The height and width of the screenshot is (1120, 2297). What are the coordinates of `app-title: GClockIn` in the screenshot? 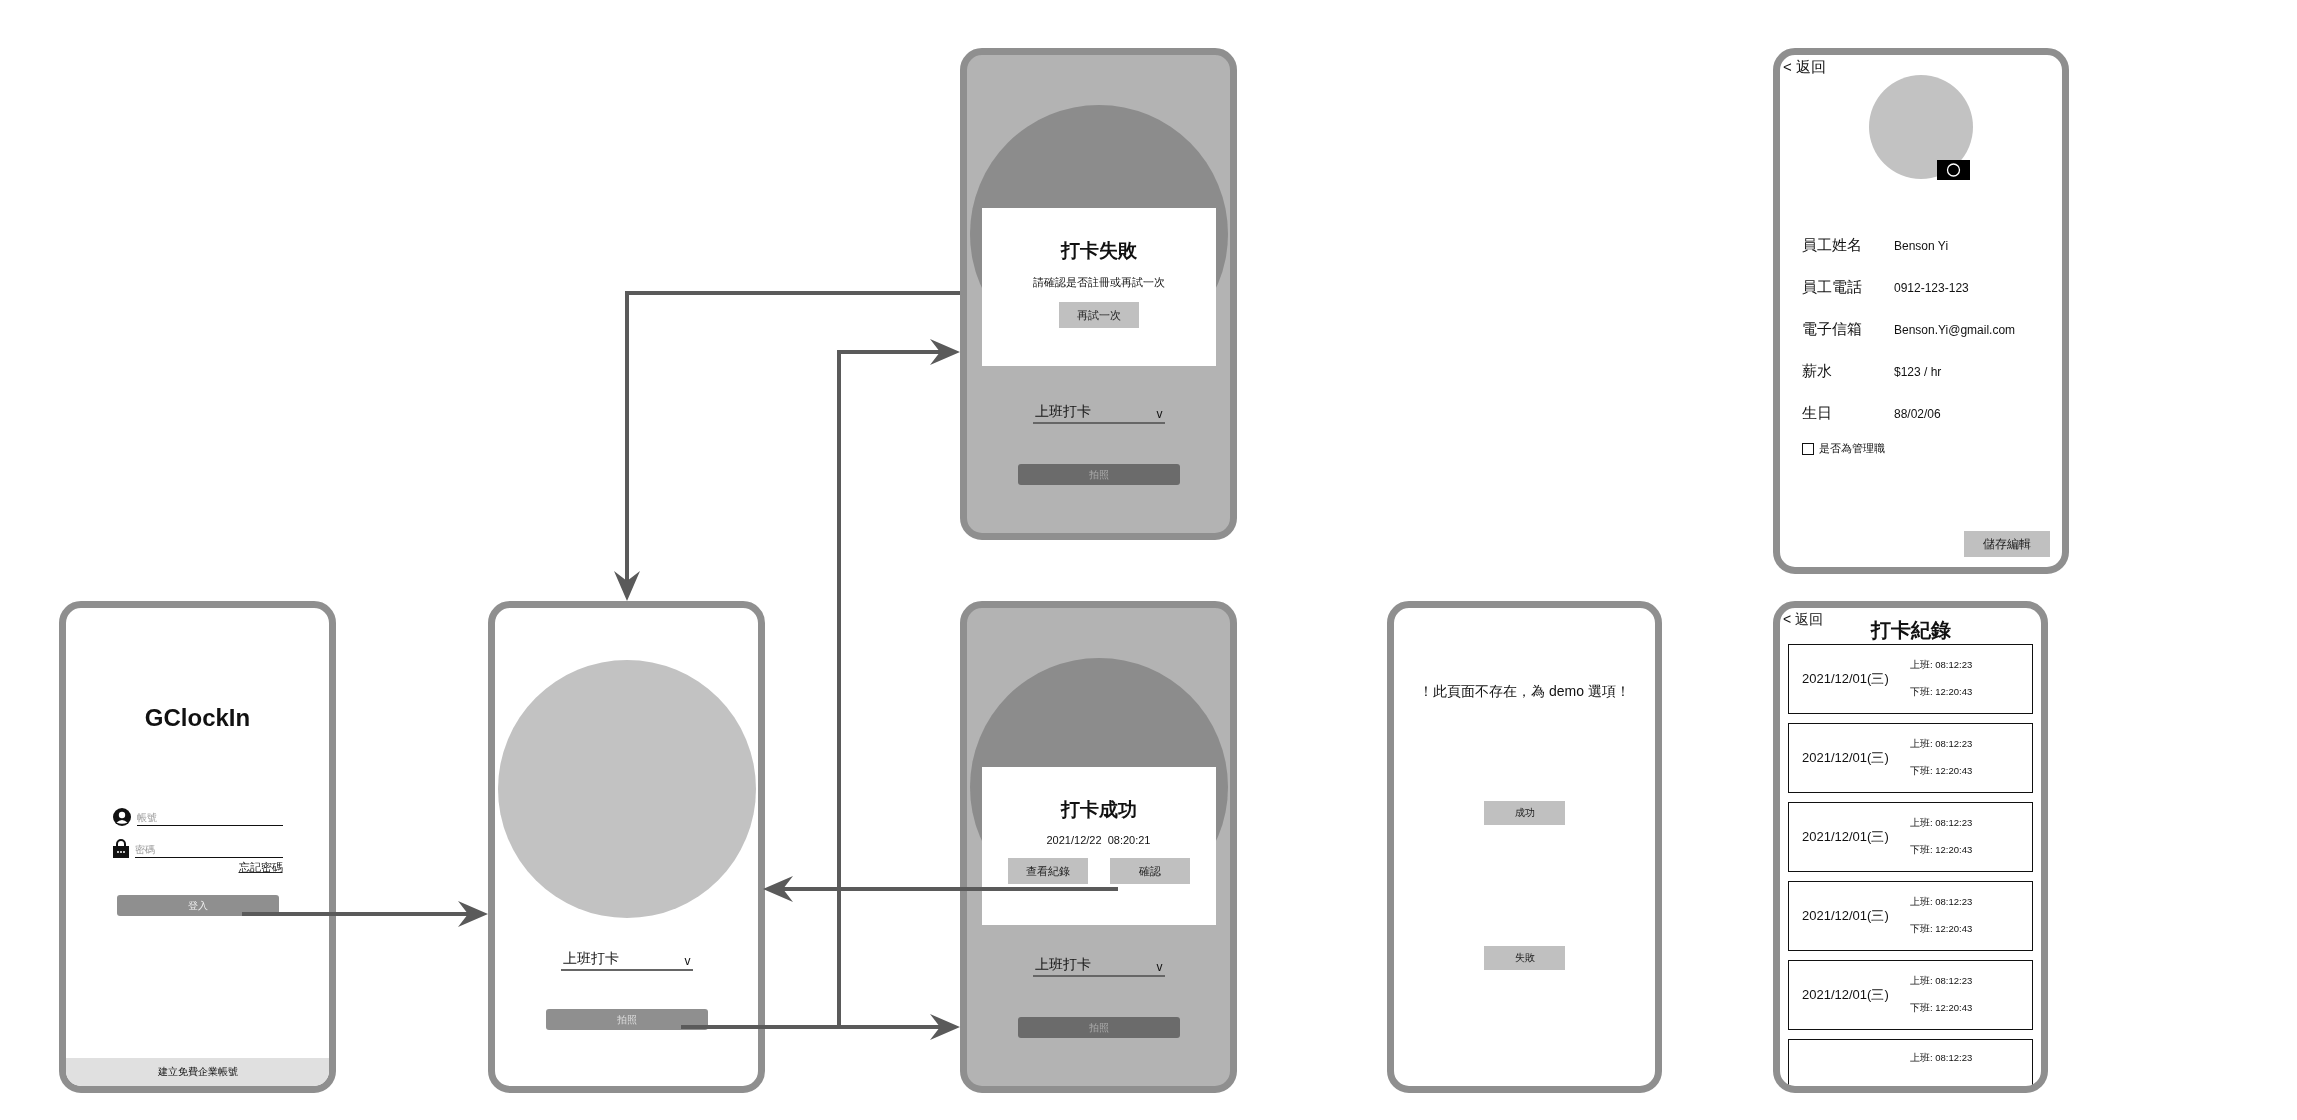 It's located at (197, 718).